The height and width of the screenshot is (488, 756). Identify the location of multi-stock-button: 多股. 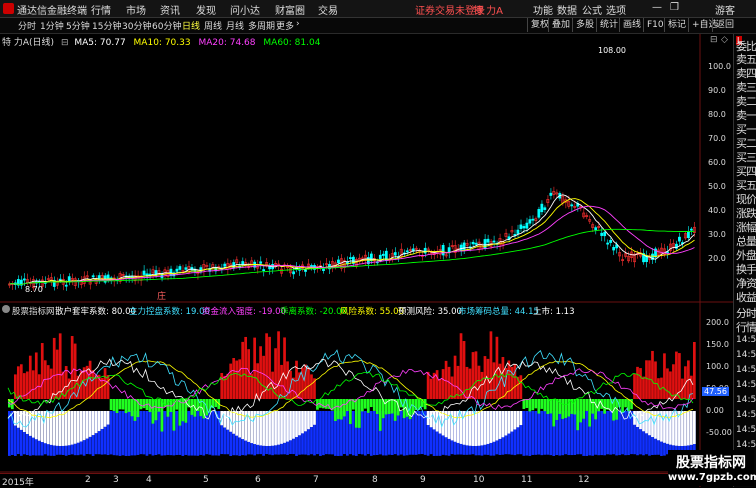
(584, 25).